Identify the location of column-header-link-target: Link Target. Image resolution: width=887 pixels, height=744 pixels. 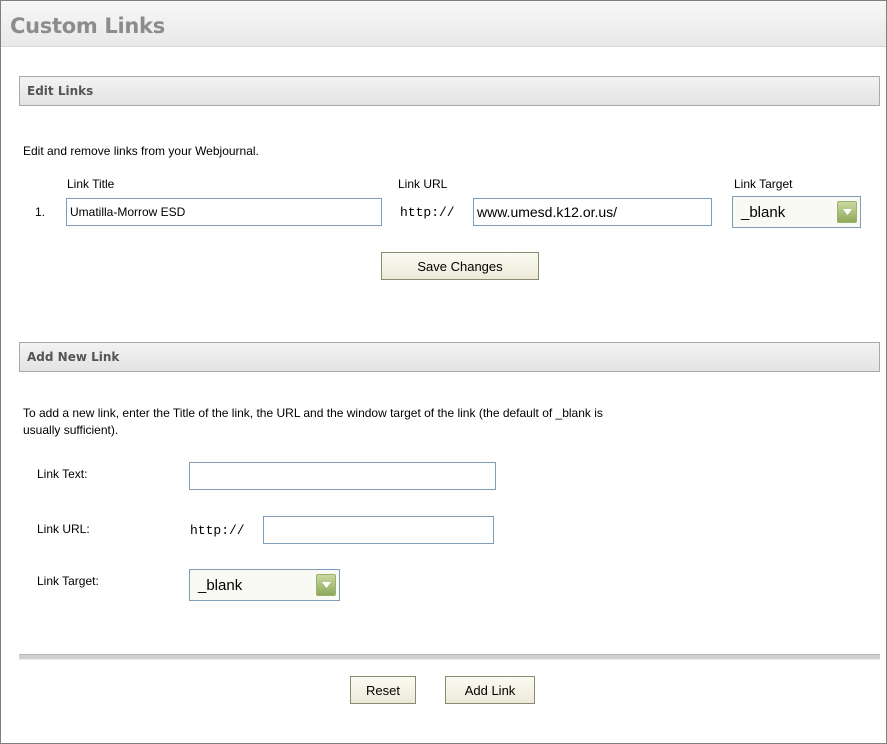
(763, 184).